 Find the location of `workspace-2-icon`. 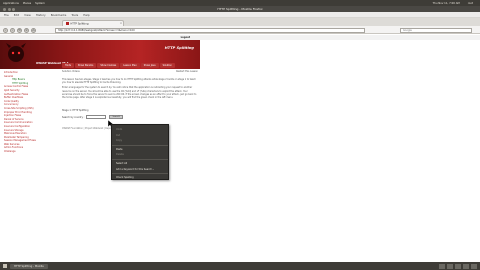

workspace-2-icon is located at coordinates (450, 266).